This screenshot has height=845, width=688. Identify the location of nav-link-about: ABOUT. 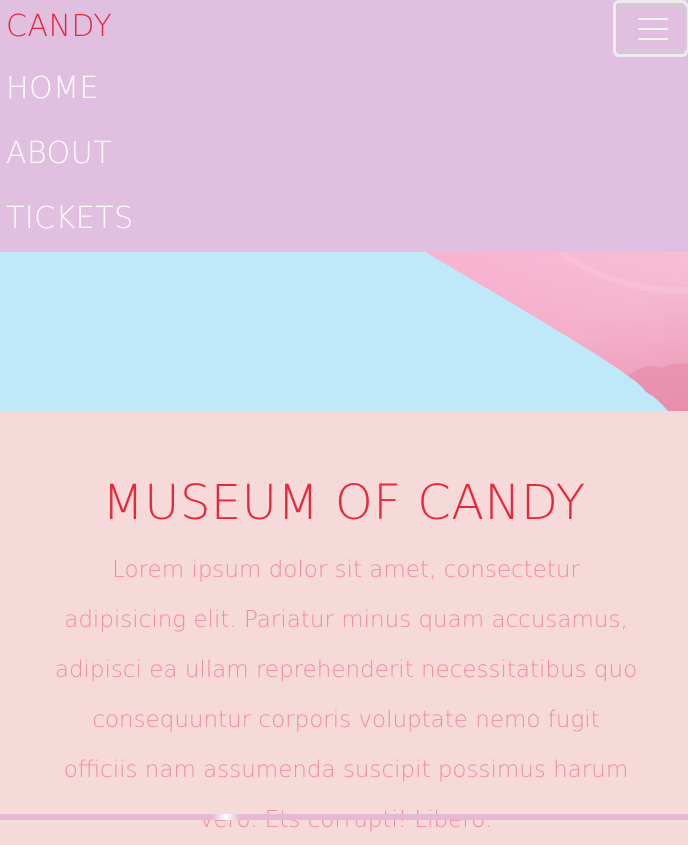
(59, 154).